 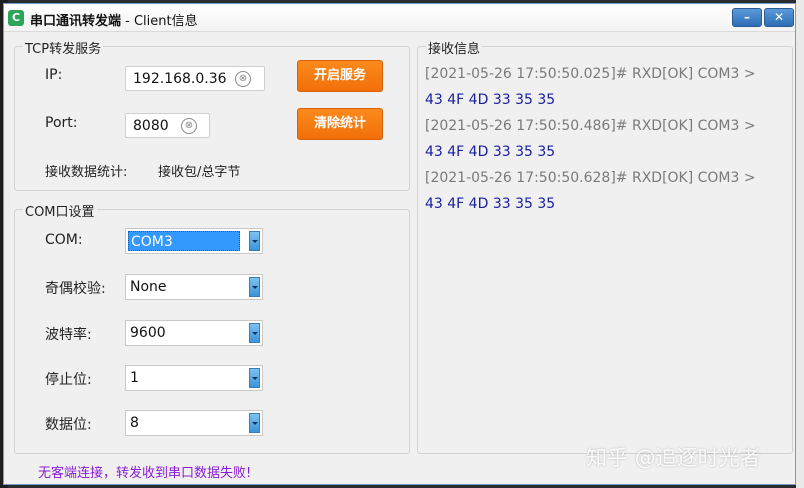 I want to click on port-input: 8080 ⊗, so click(x=167, y=125).